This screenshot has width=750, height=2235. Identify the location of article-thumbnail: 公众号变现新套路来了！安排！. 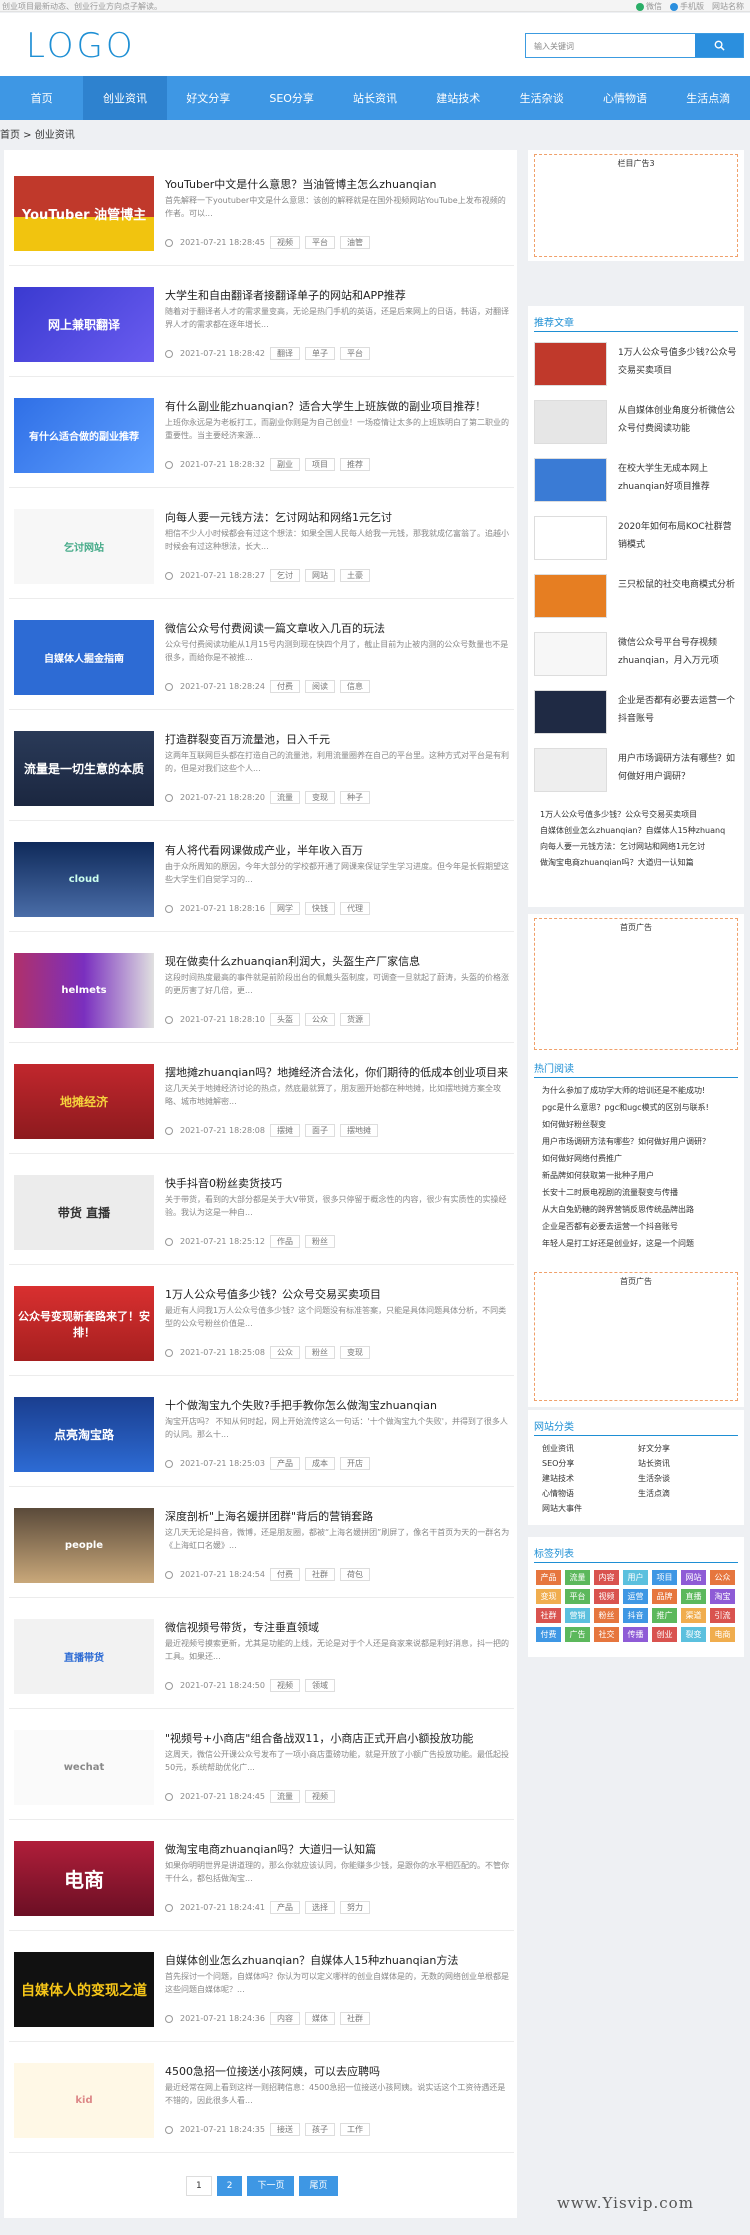
(84, 1323).